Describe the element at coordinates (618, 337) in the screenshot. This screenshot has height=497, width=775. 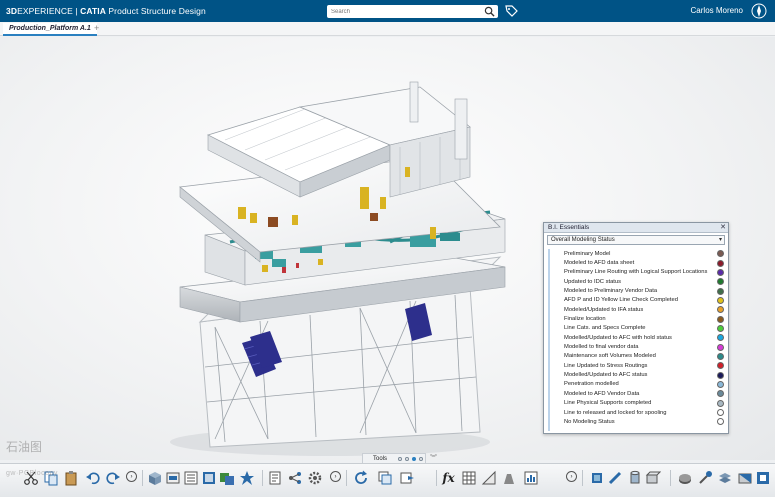
I see `legend-item-label: Modelled/Updated to AFC with hold status` at that location.